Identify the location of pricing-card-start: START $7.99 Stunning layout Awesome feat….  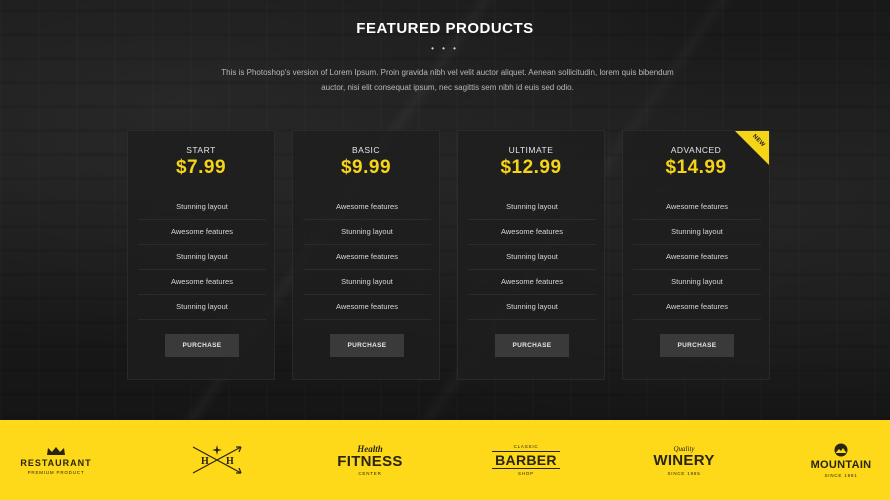
(201, 255).